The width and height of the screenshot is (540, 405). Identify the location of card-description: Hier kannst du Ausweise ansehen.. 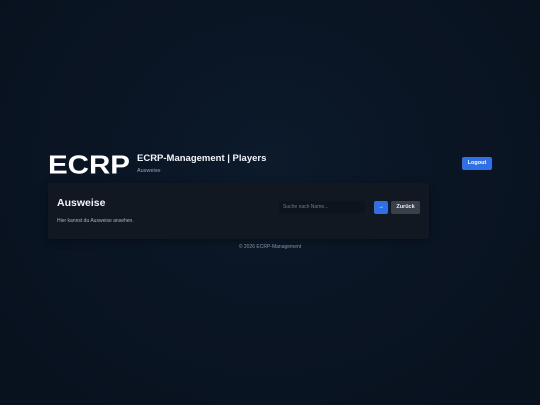
(95, 221).